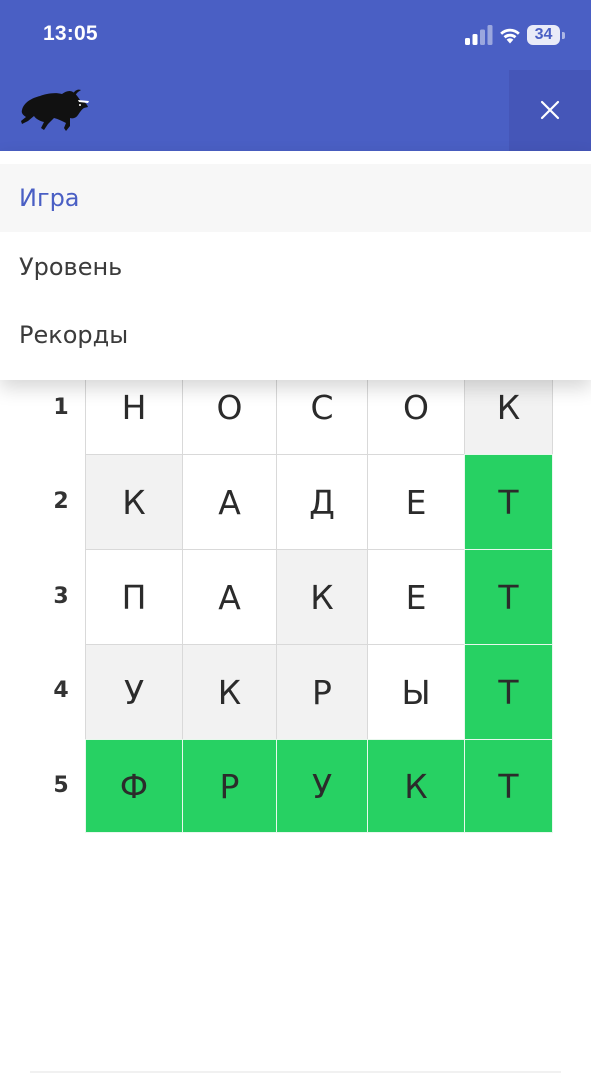 The width and height of the screenshot is (591, 1074). I want to click on row-number-2: 2, so click(61, 501).